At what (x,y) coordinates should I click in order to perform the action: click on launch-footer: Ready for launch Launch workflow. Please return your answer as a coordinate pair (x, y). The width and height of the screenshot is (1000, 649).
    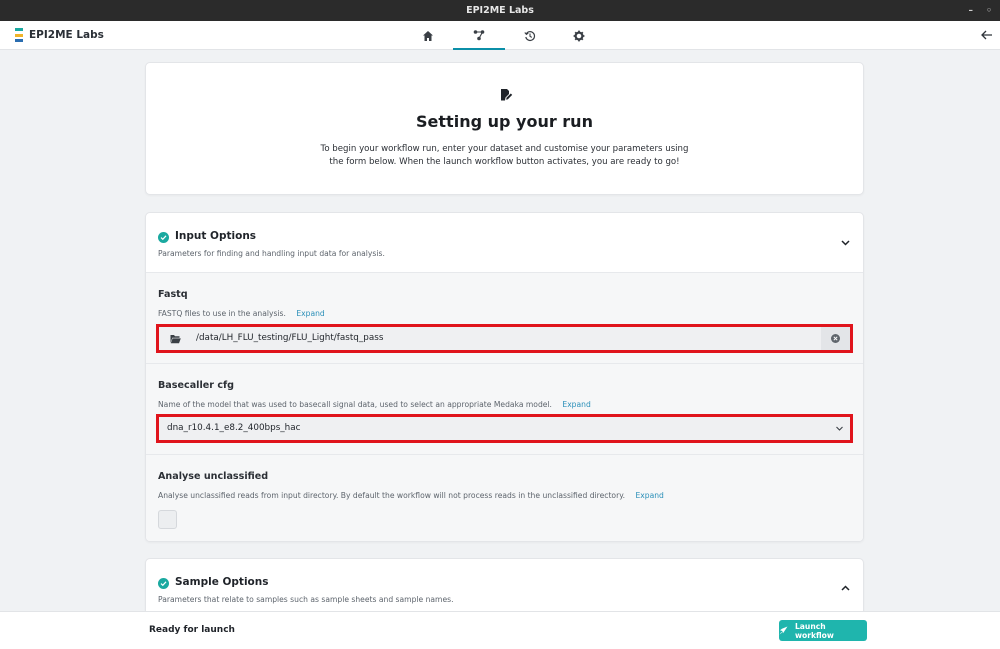
    Looking at the image, I should click on (500, 630).